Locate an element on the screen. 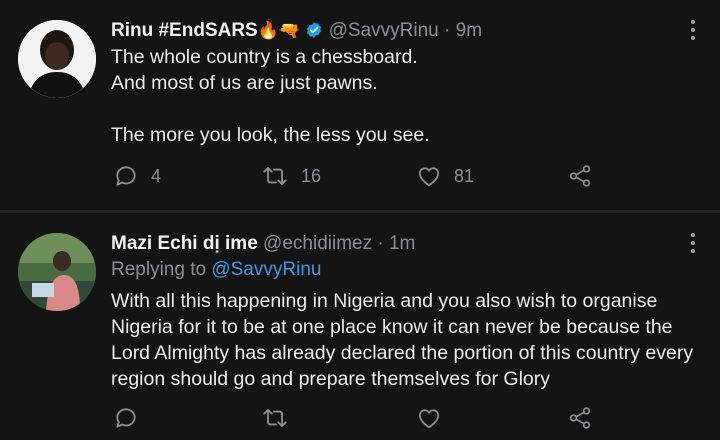 Image resolution: width=720 pixels, height=440 pixels. tweet-header: Mazi Echi dị ime @echidiimez · 1m is located at coordinates (263, 244).